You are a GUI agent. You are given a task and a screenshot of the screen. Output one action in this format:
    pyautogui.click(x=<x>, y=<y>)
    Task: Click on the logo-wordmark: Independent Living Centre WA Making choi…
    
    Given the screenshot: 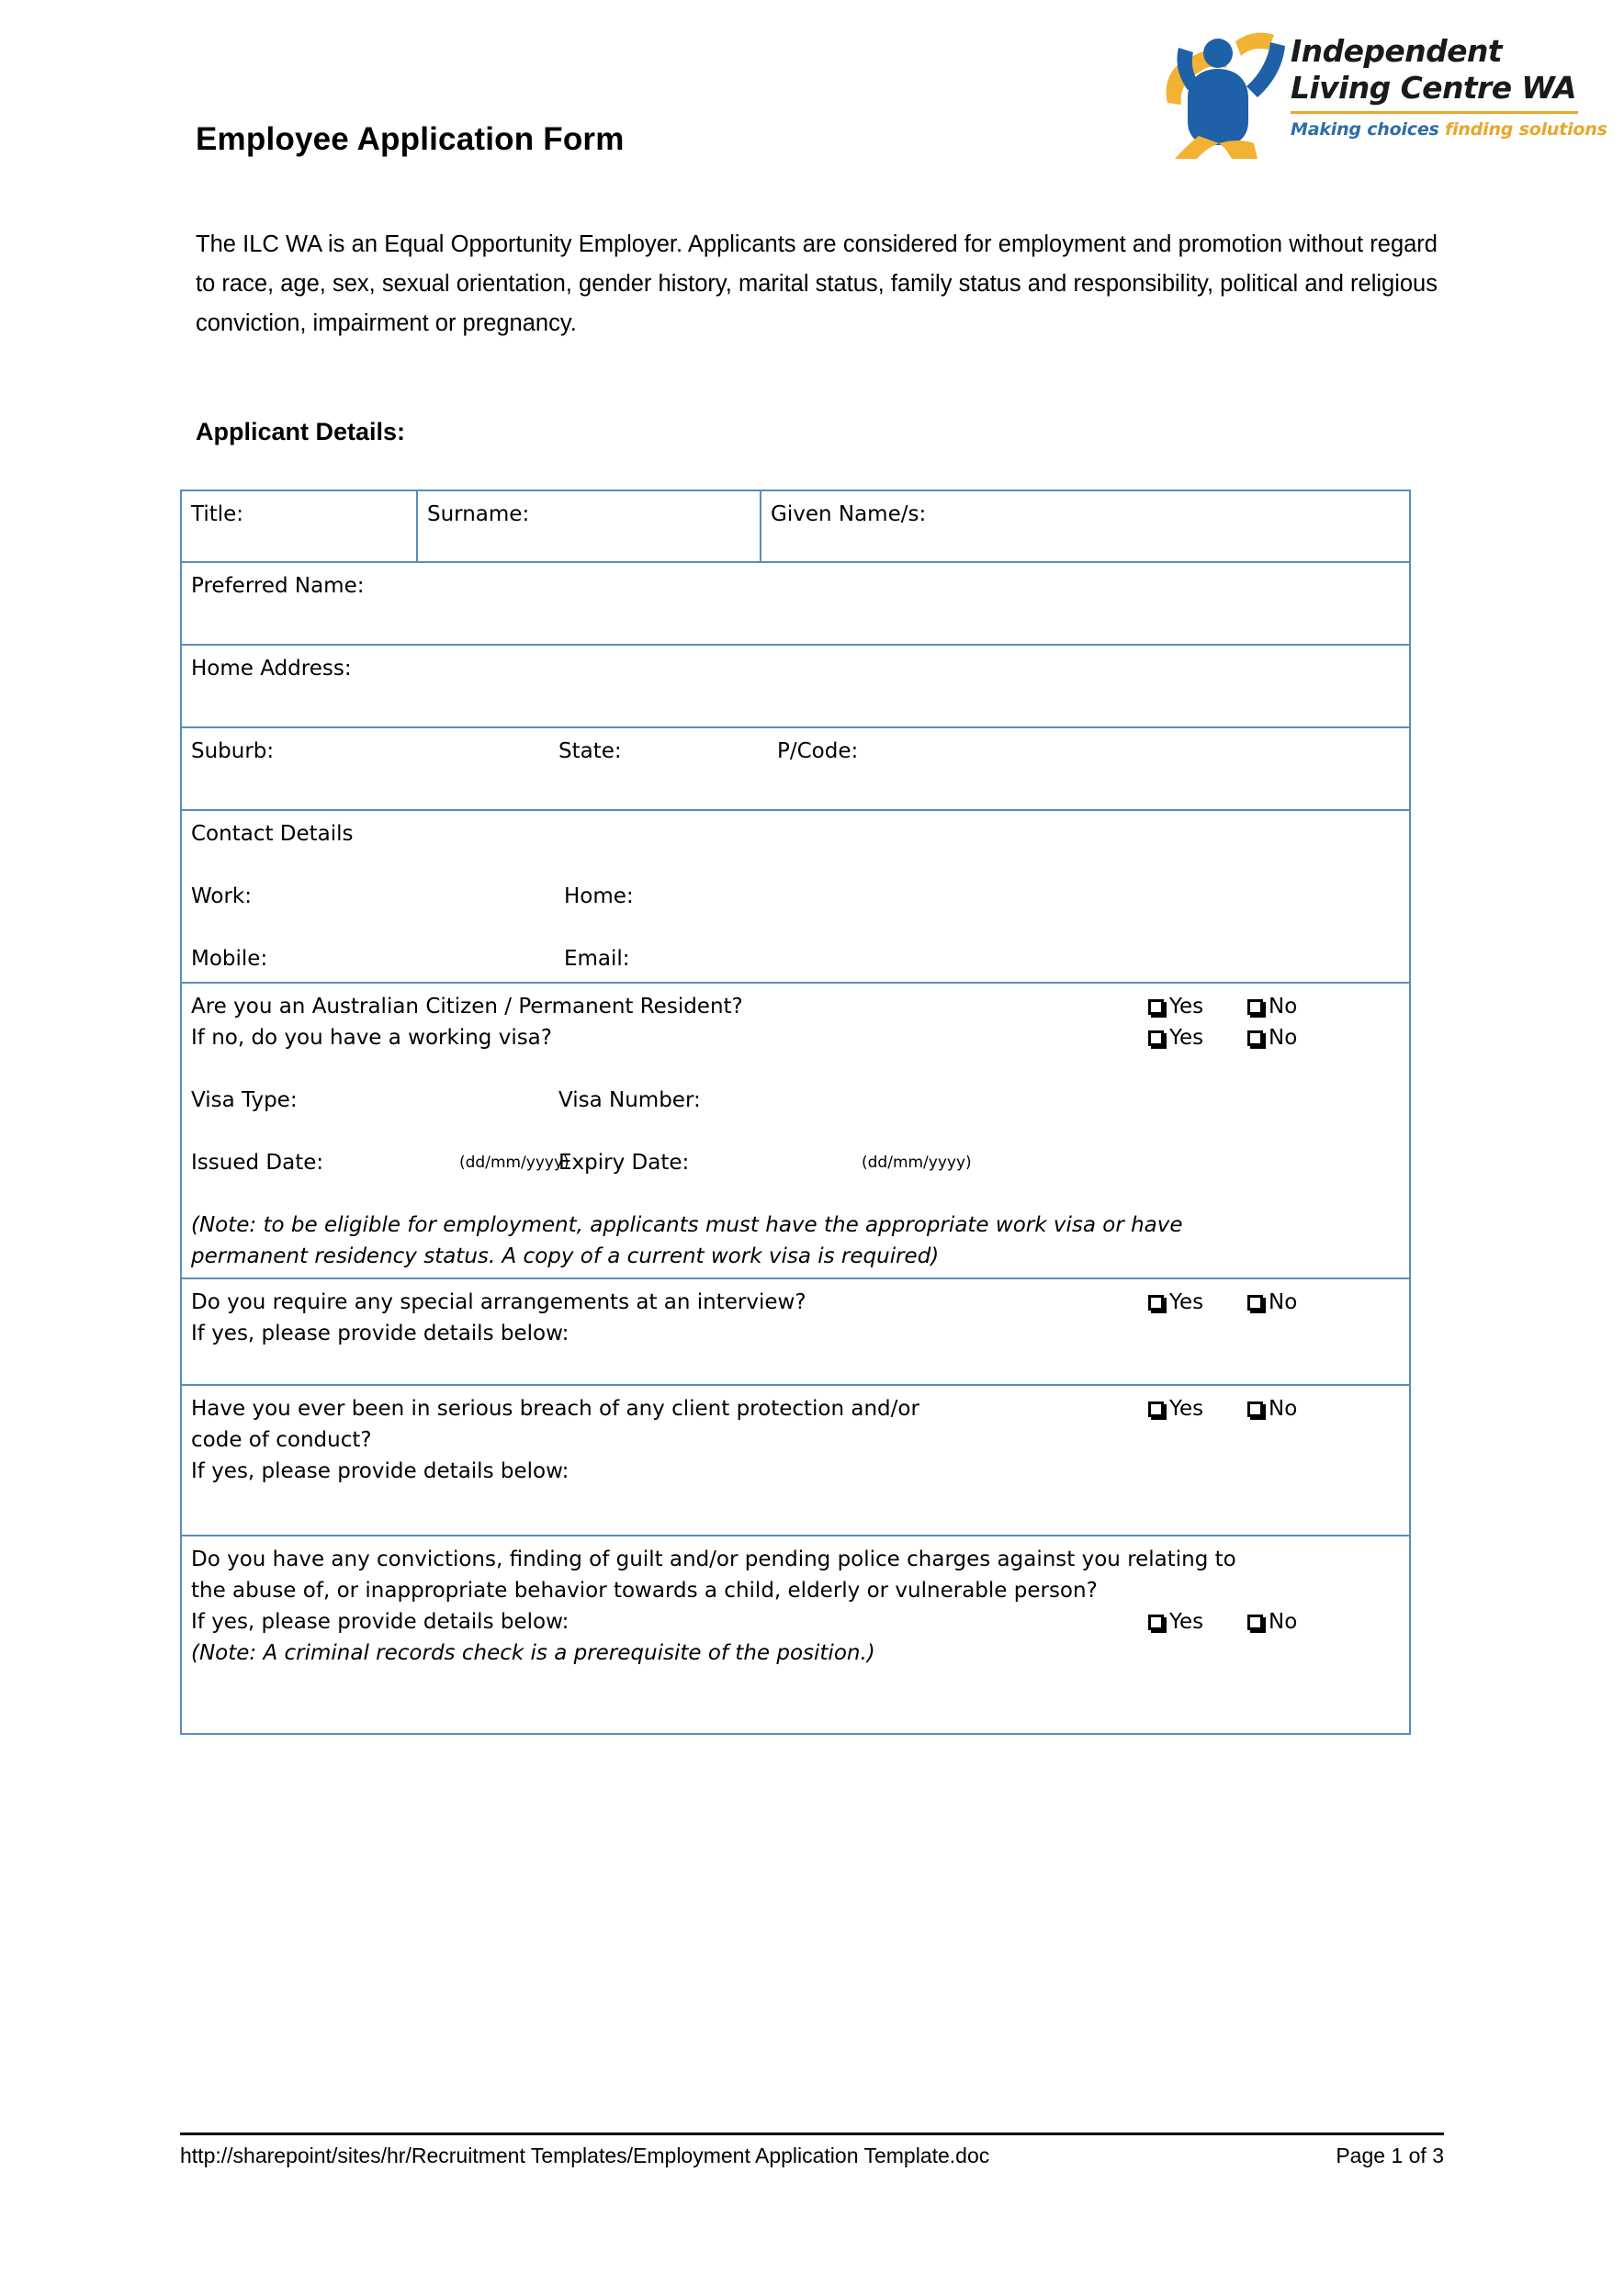 What is the action you would take?
    pyautogui.click(x=1449, y=86)
    